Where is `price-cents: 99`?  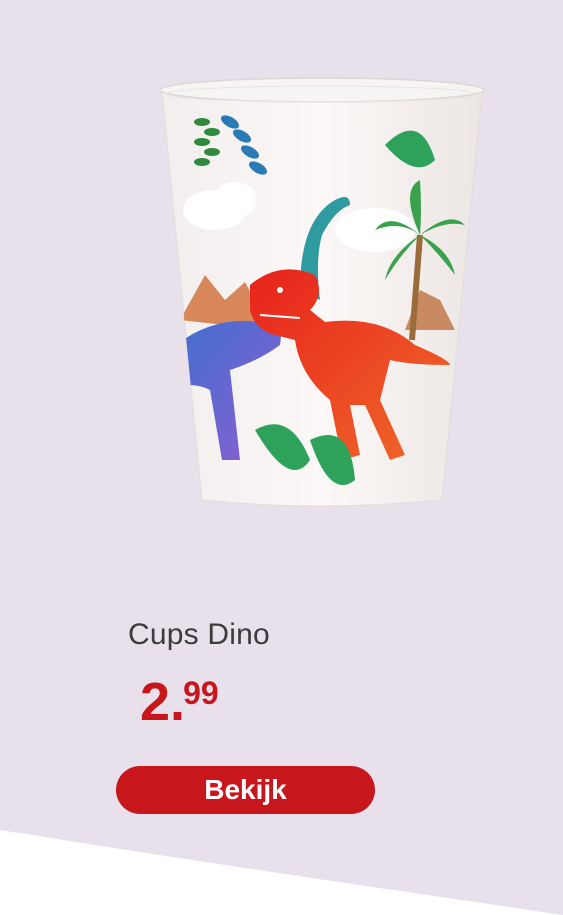 price-cents: 99 is located at coordinates (201, 693).